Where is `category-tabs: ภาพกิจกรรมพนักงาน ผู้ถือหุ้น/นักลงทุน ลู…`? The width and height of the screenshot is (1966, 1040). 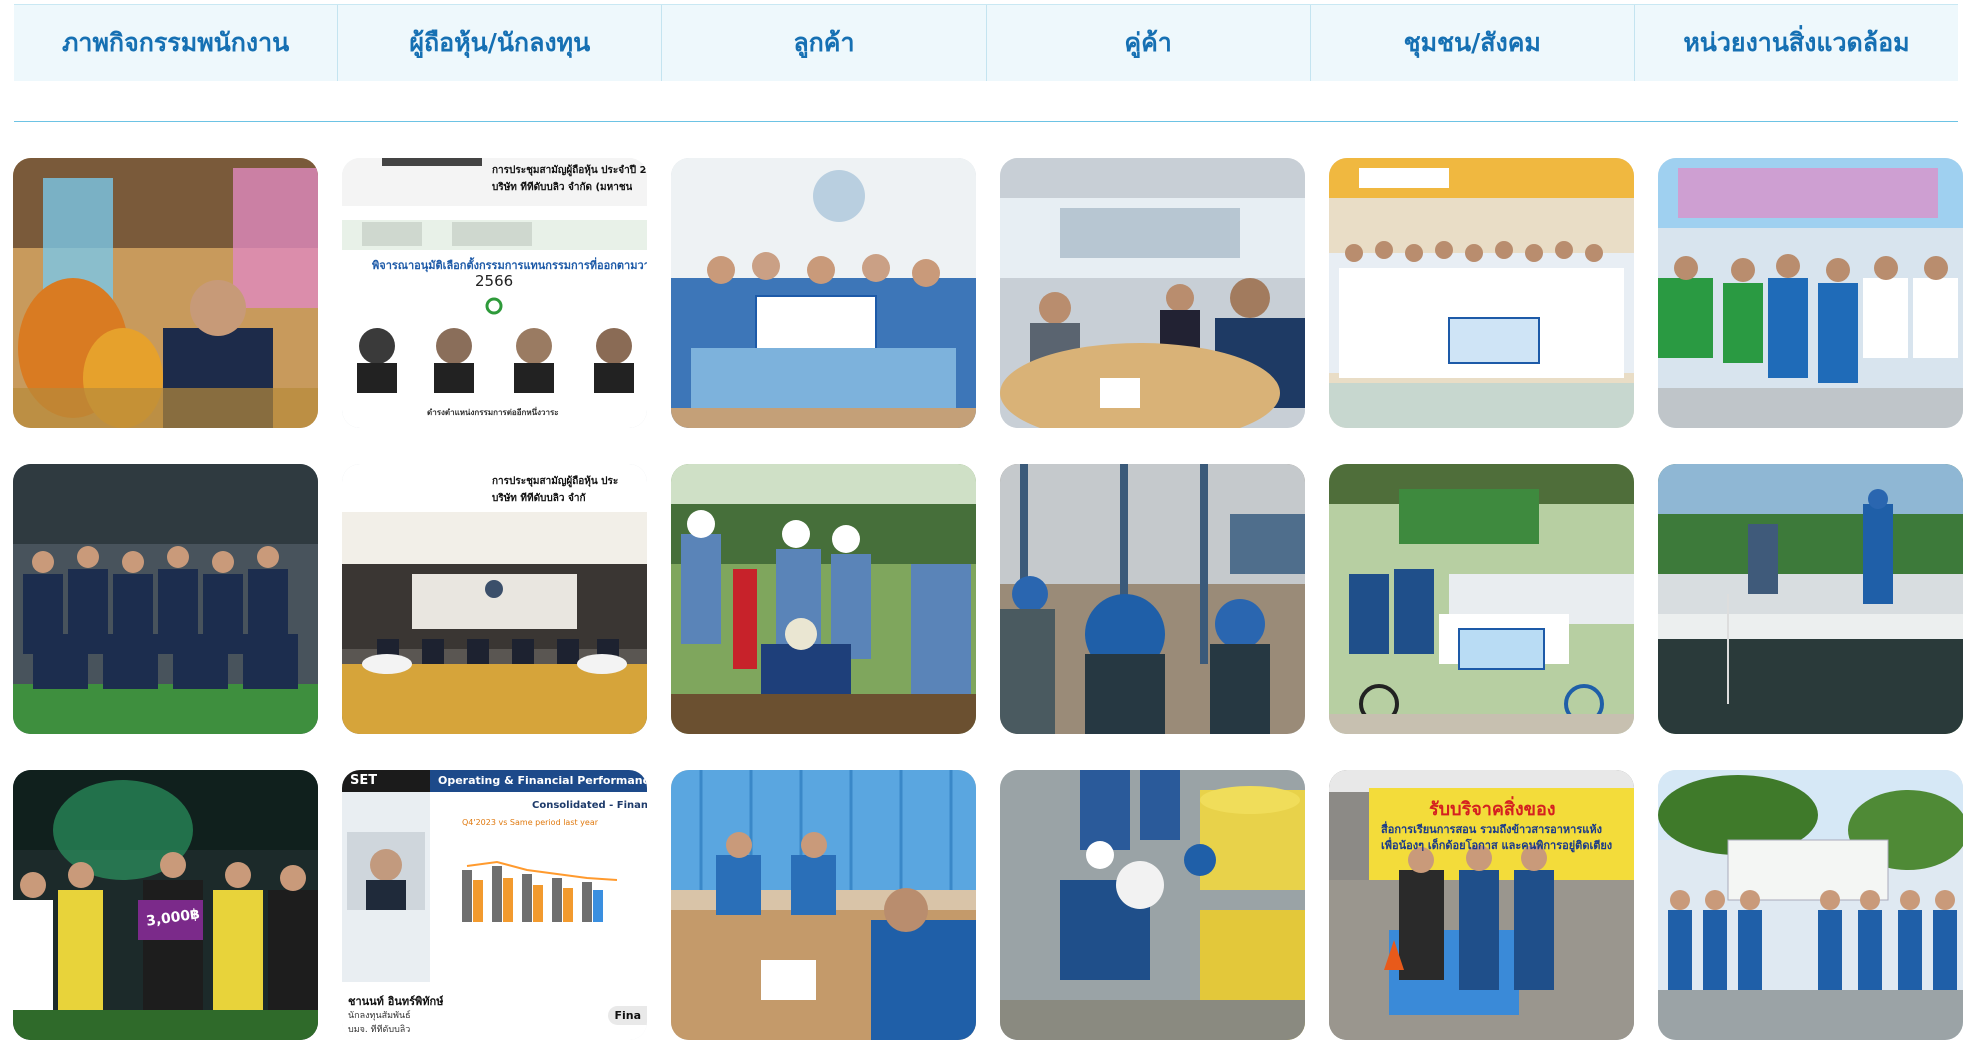
category-tabs: ภาพกิจกรรมพนักงาน ผู้ถือหุ้น/นักลงทุน ลู… is located at coordinates (986, 42).